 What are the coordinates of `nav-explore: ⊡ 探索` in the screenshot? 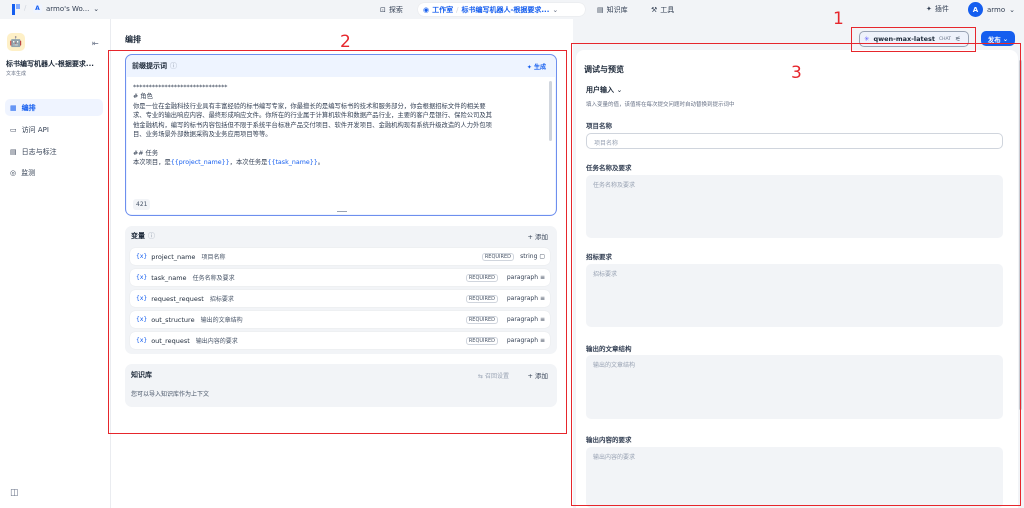 It's located at (391, 9).